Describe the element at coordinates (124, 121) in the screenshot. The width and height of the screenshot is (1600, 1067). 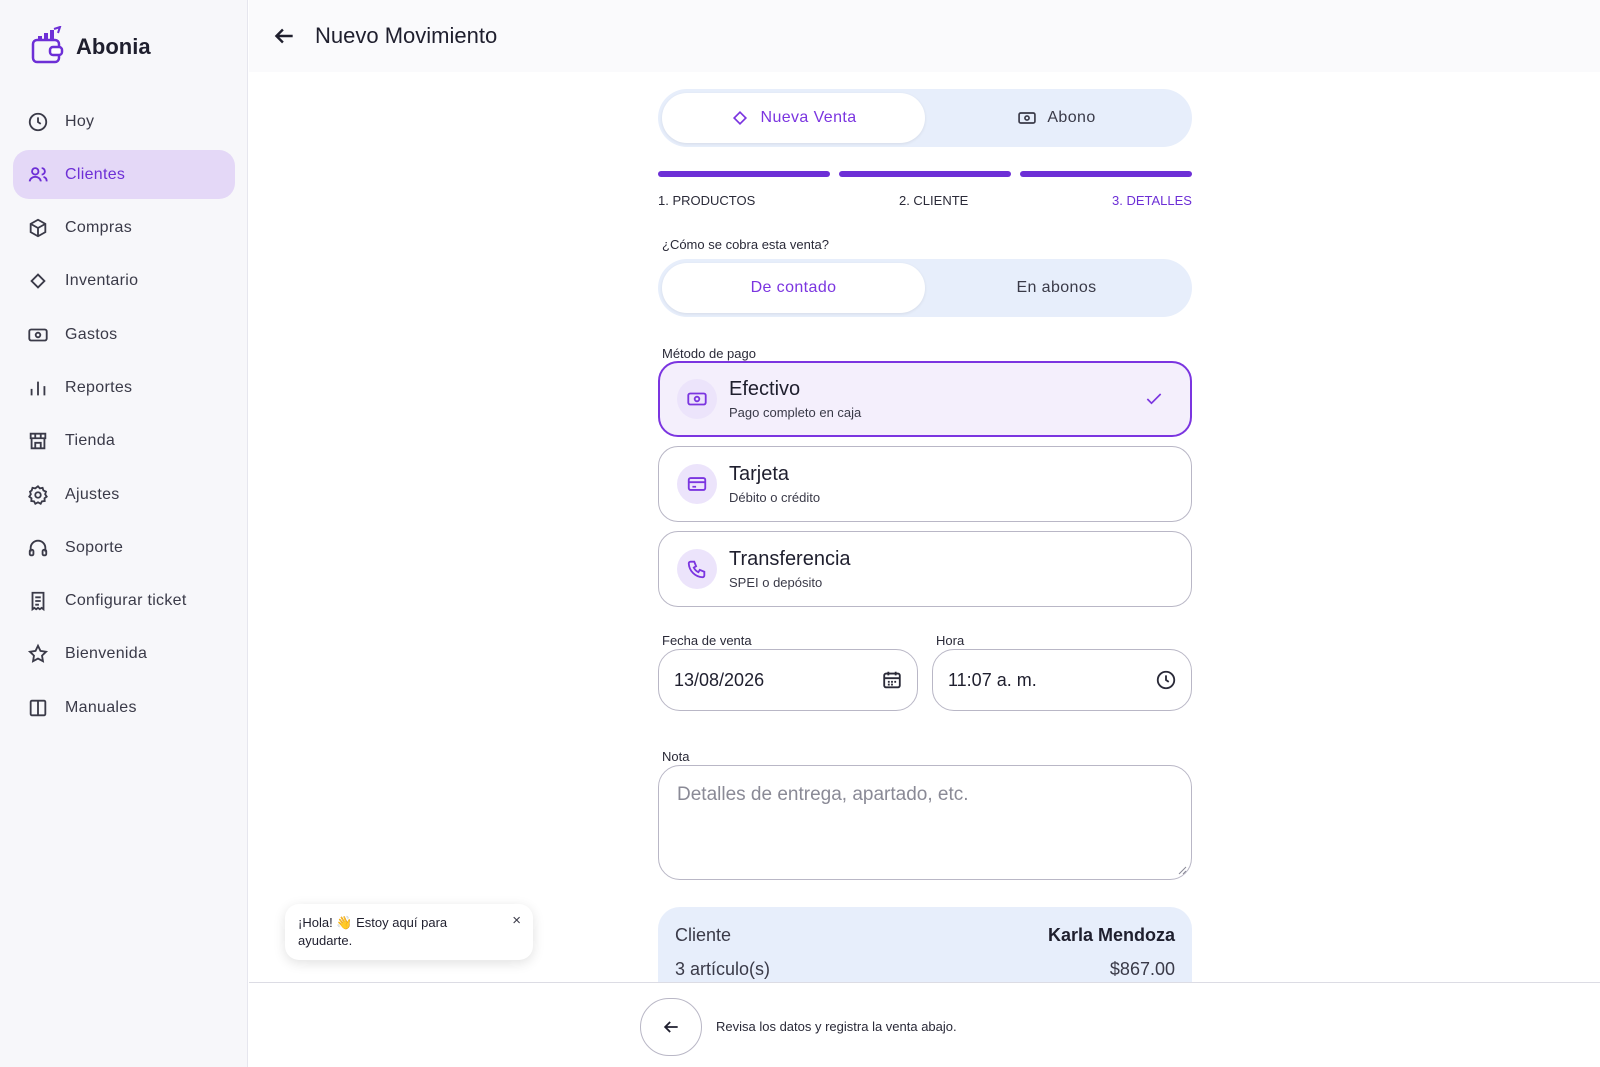
I see `sidebar-item-hoy: Hoy` at that location.